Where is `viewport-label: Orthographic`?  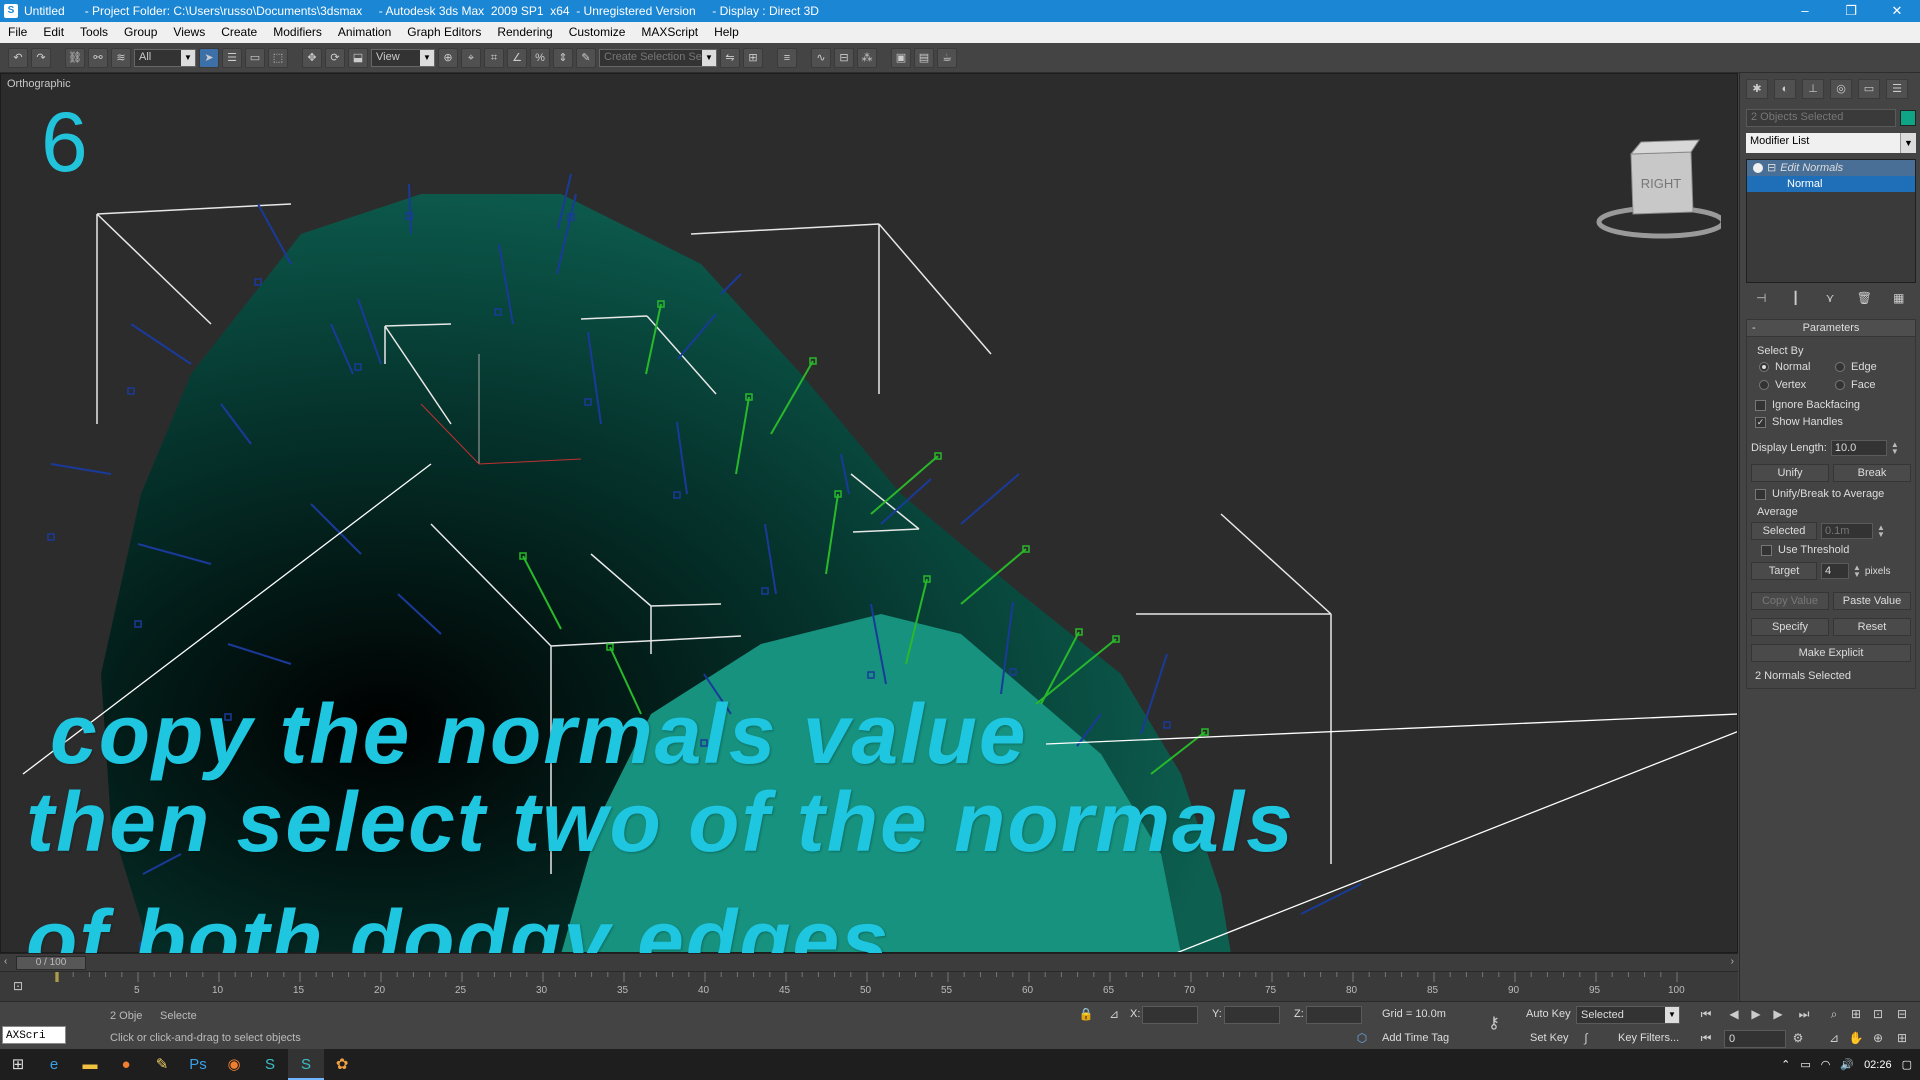 viewport-label: Orthographic is located at coordinates (39, 84).